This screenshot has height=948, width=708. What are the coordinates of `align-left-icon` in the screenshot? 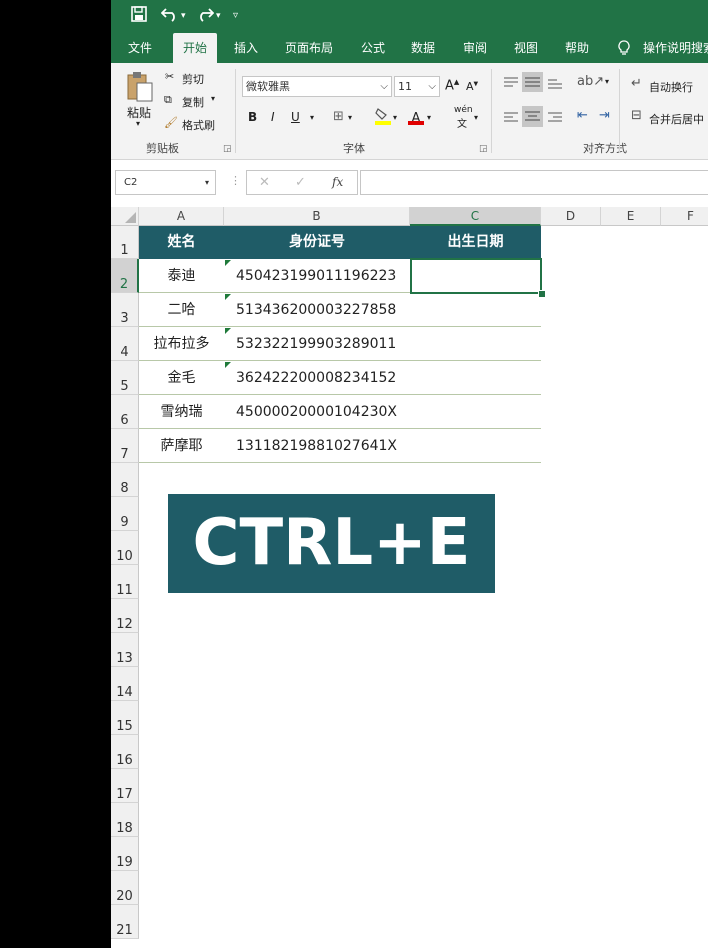 It's located at (511, 117).